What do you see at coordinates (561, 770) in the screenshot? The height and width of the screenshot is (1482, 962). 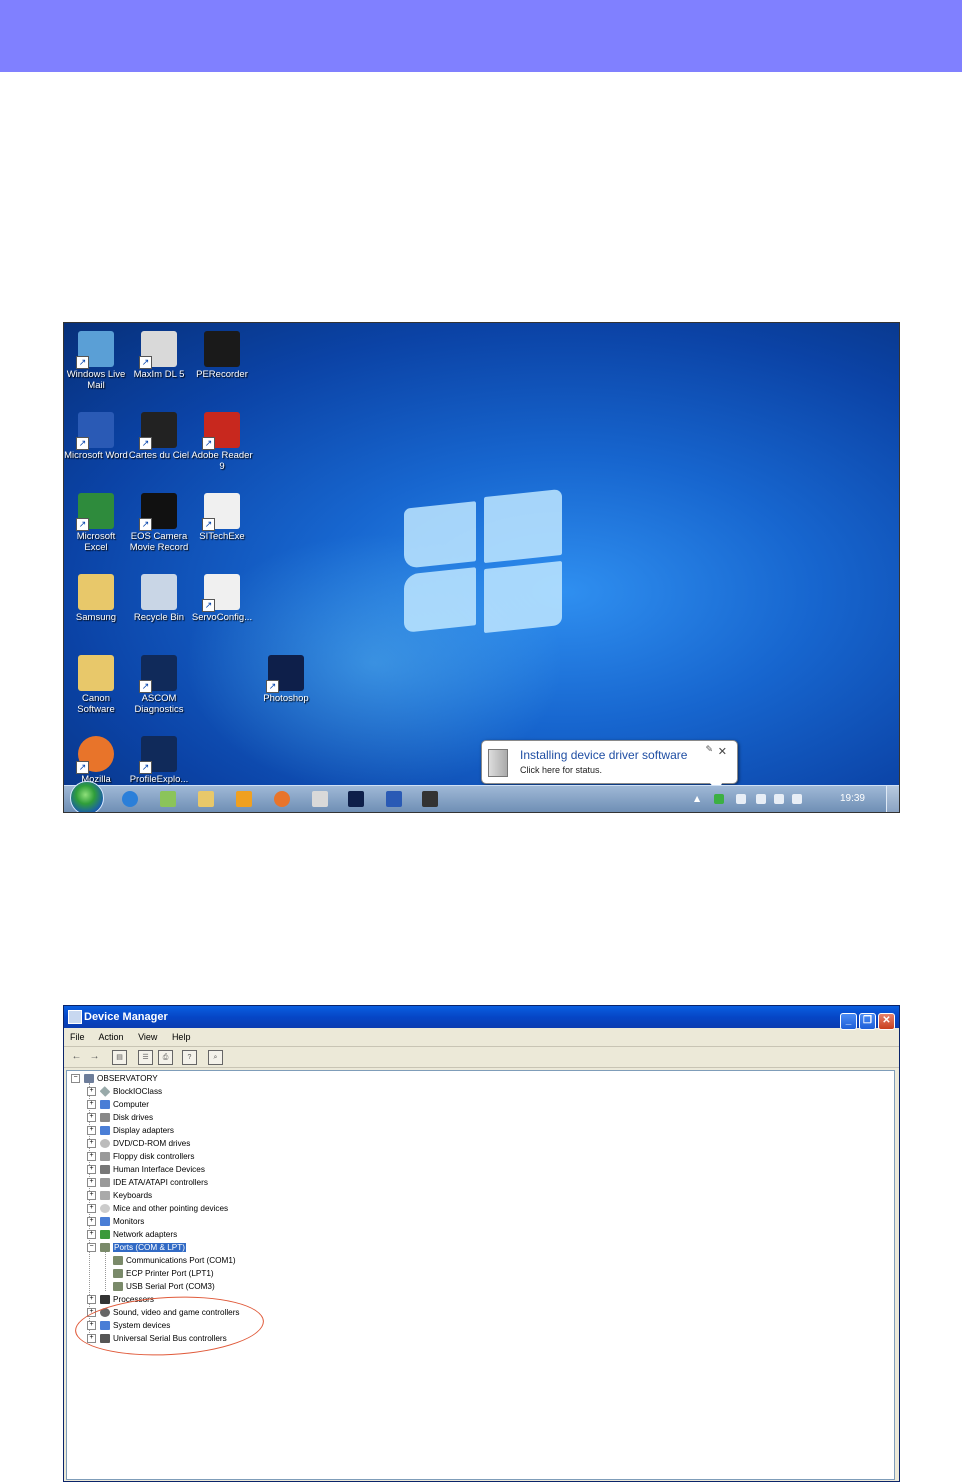 I see `notification-subtitle: Click here for status.` at bounding box center [561, 770].